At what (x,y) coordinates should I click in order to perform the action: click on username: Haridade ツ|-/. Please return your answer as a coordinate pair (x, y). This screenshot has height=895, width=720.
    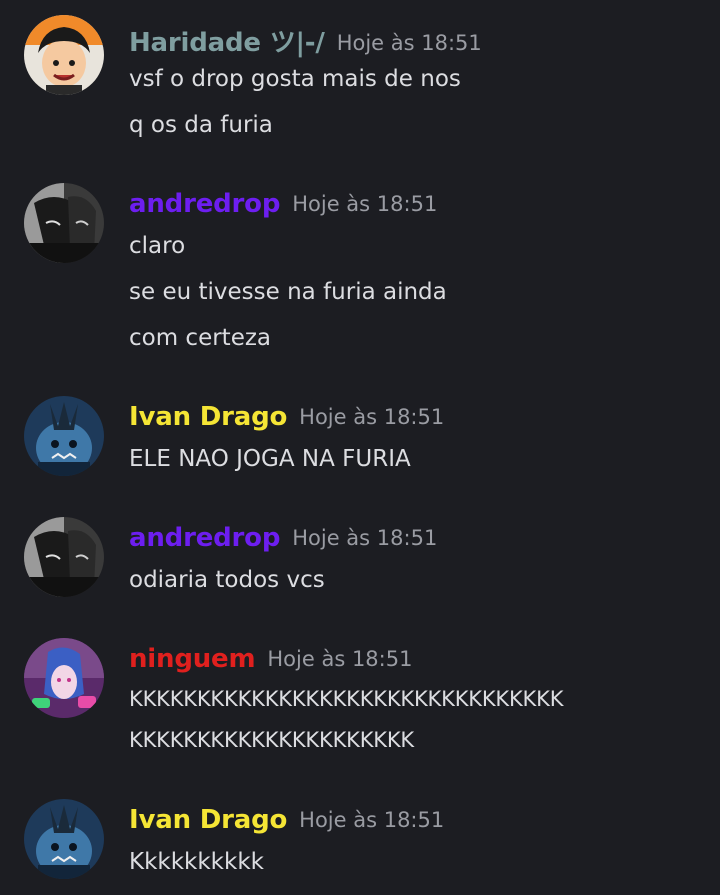
    Looking at the image, I should click on (227, 43).